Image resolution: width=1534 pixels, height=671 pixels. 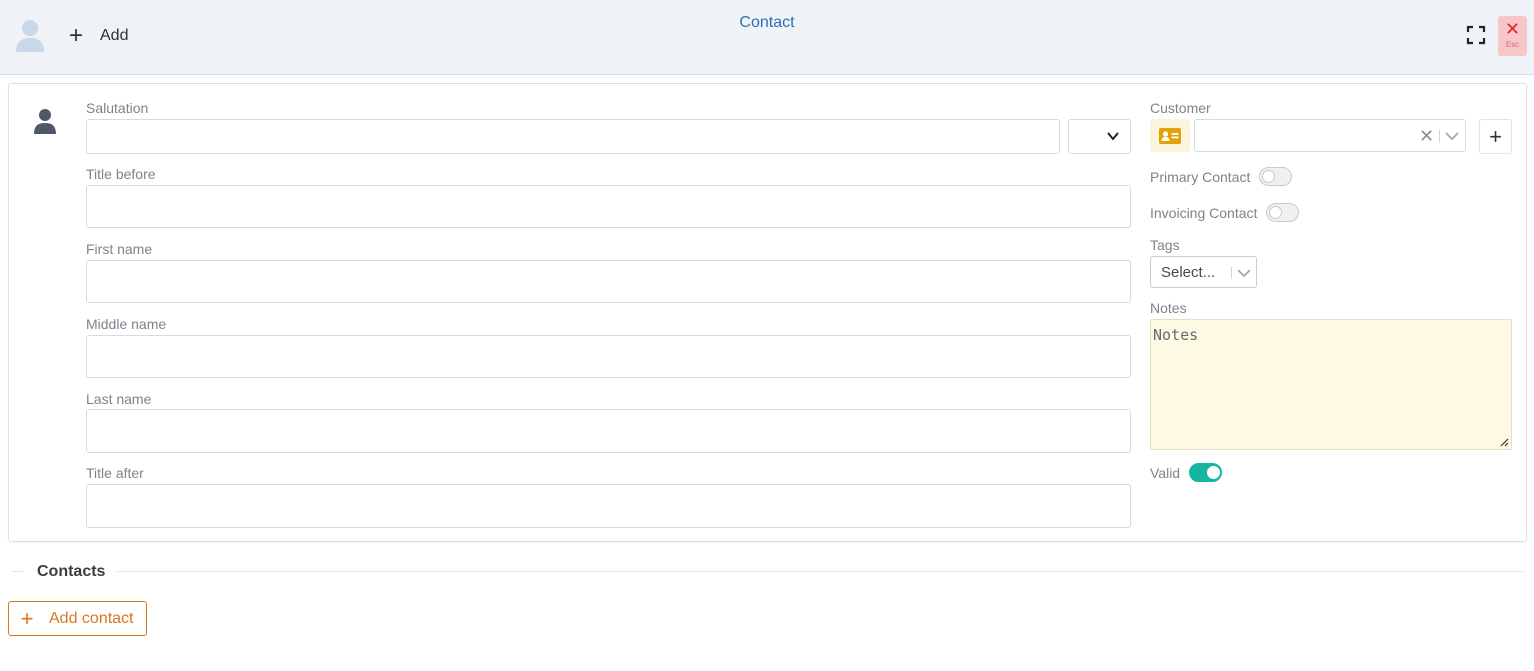 I want to click on salutation-label: Salutation, so click(x=117, y=108).